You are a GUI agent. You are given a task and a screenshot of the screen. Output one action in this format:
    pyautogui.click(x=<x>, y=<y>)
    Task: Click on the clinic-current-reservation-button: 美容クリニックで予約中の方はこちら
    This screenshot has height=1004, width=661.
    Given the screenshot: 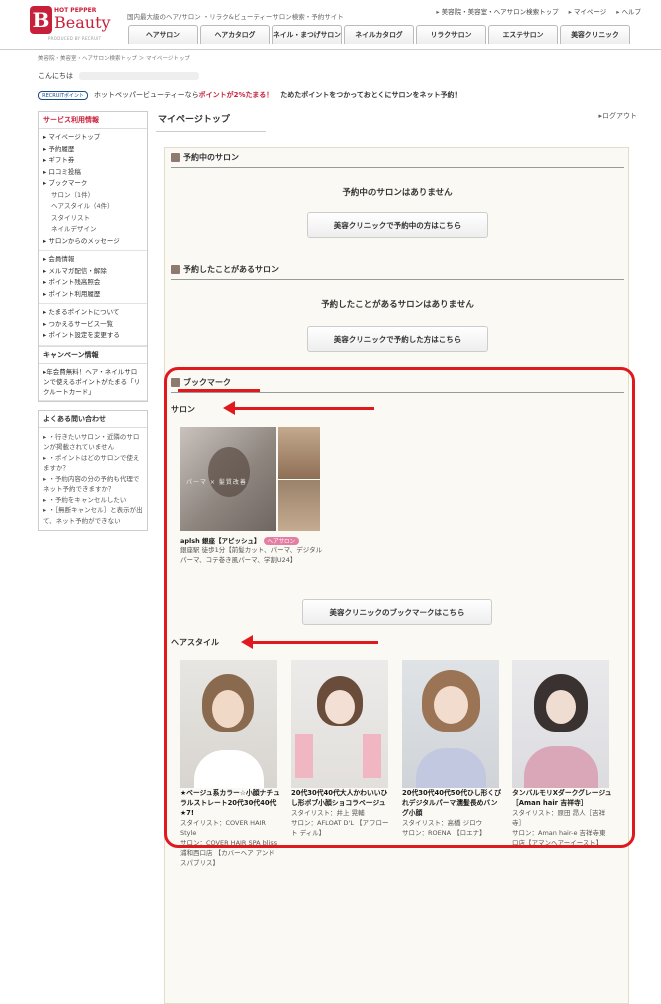 What is the action you would take?
    pyautogui.click(x=397, y=225)
    